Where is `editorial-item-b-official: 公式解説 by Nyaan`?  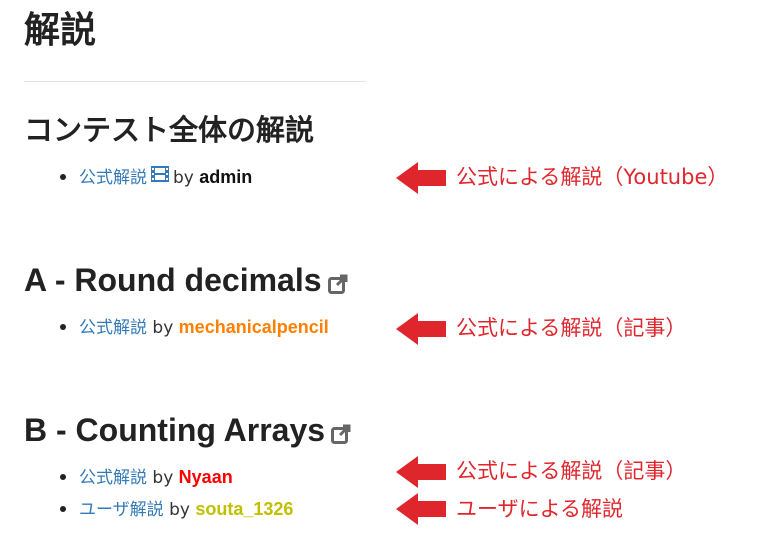
editorial-item-b-official: 公式解説 by Nyaan is located at coordinates (146, 477).